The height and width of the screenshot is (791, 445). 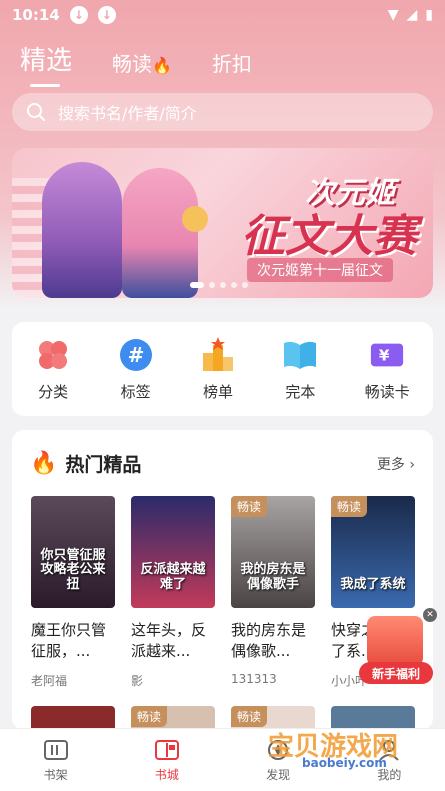 I want to click on banner-mascot-illustration, so click(x=195, y=219).